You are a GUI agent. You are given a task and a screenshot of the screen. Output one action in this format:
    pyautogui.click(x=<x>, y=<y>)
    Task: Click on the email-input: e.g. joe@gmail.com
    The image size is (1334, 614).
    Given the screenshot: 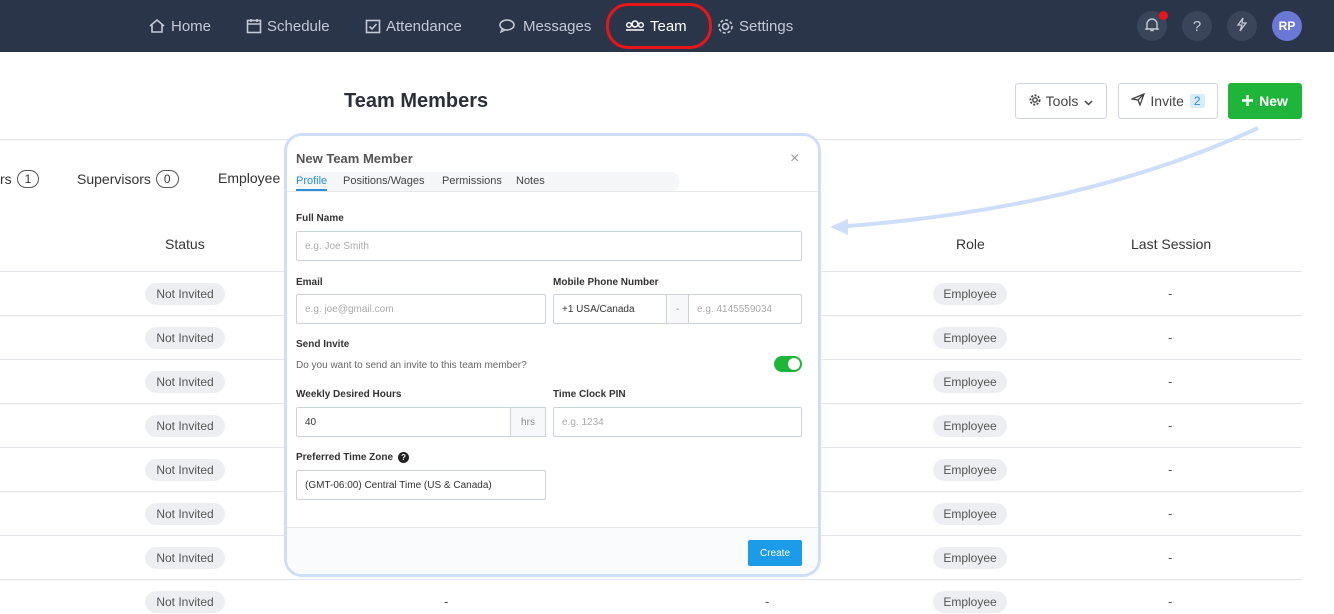 What is the action you would take?
    pyautogui.click(x=421, y=309)
    